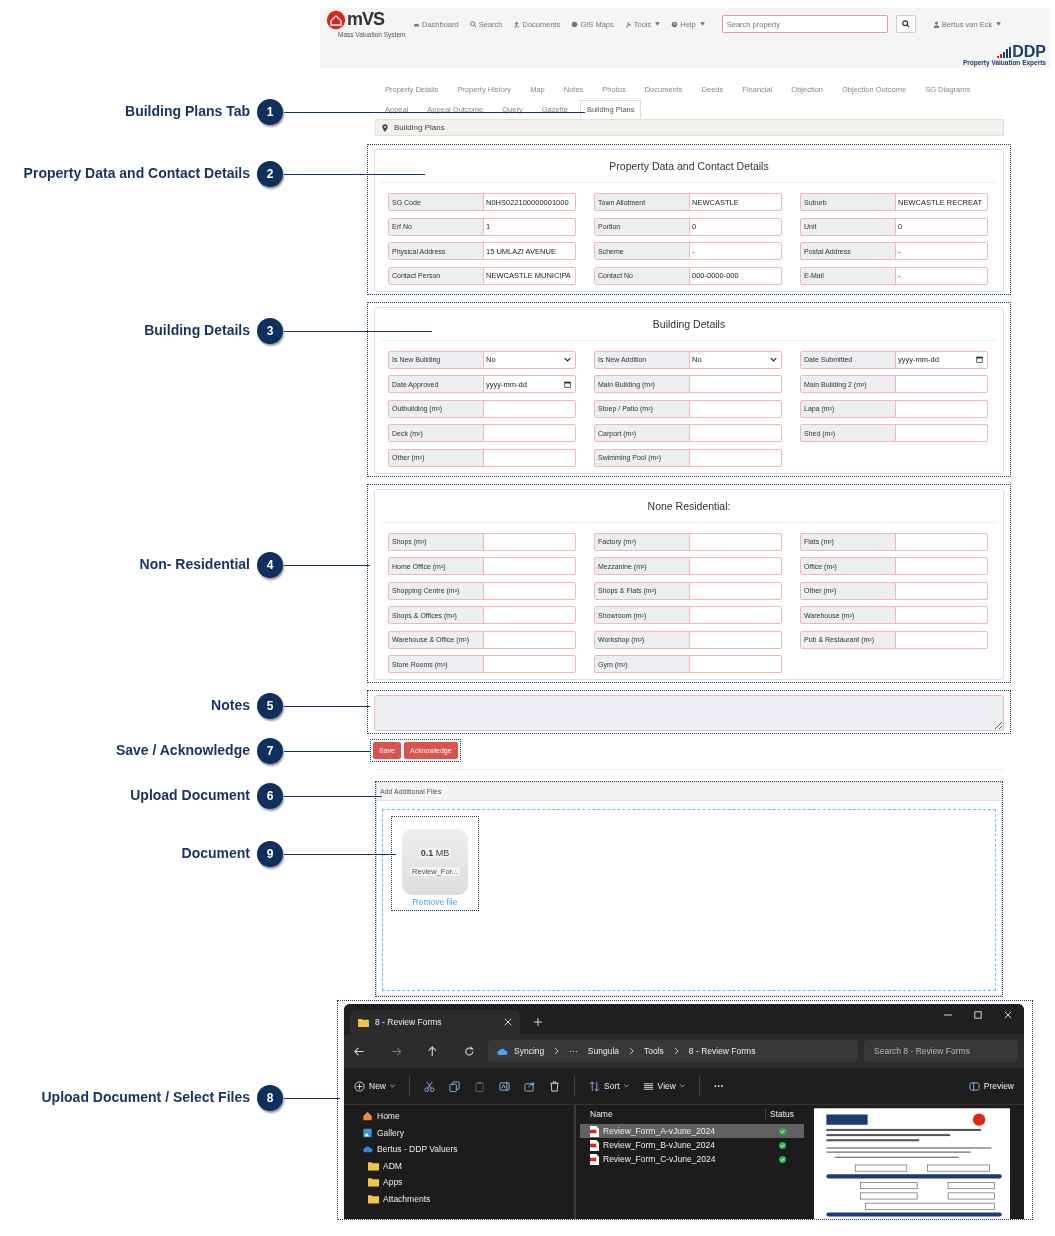 The height and width of the screenshot is (1236, 1055). What do you see at coordinates (554, 1086) in the screenshot?
I see `trash-icon` at bounding box center [554, 1086].